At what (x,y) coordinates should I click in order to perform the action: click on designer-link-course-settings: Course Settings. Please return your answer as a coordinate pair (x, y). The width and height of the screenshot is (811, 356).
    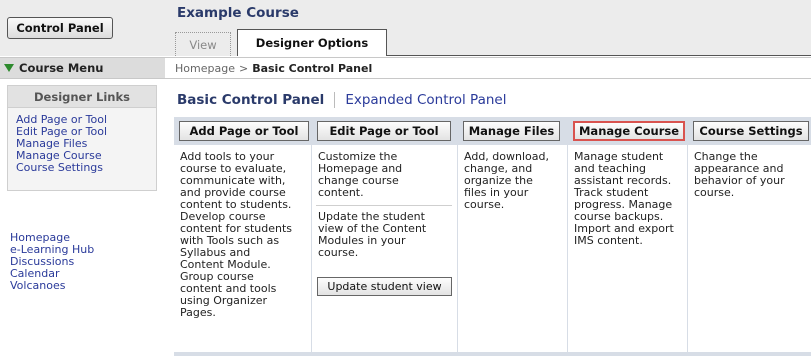
    Looking at the image, I should click on (86, 168).